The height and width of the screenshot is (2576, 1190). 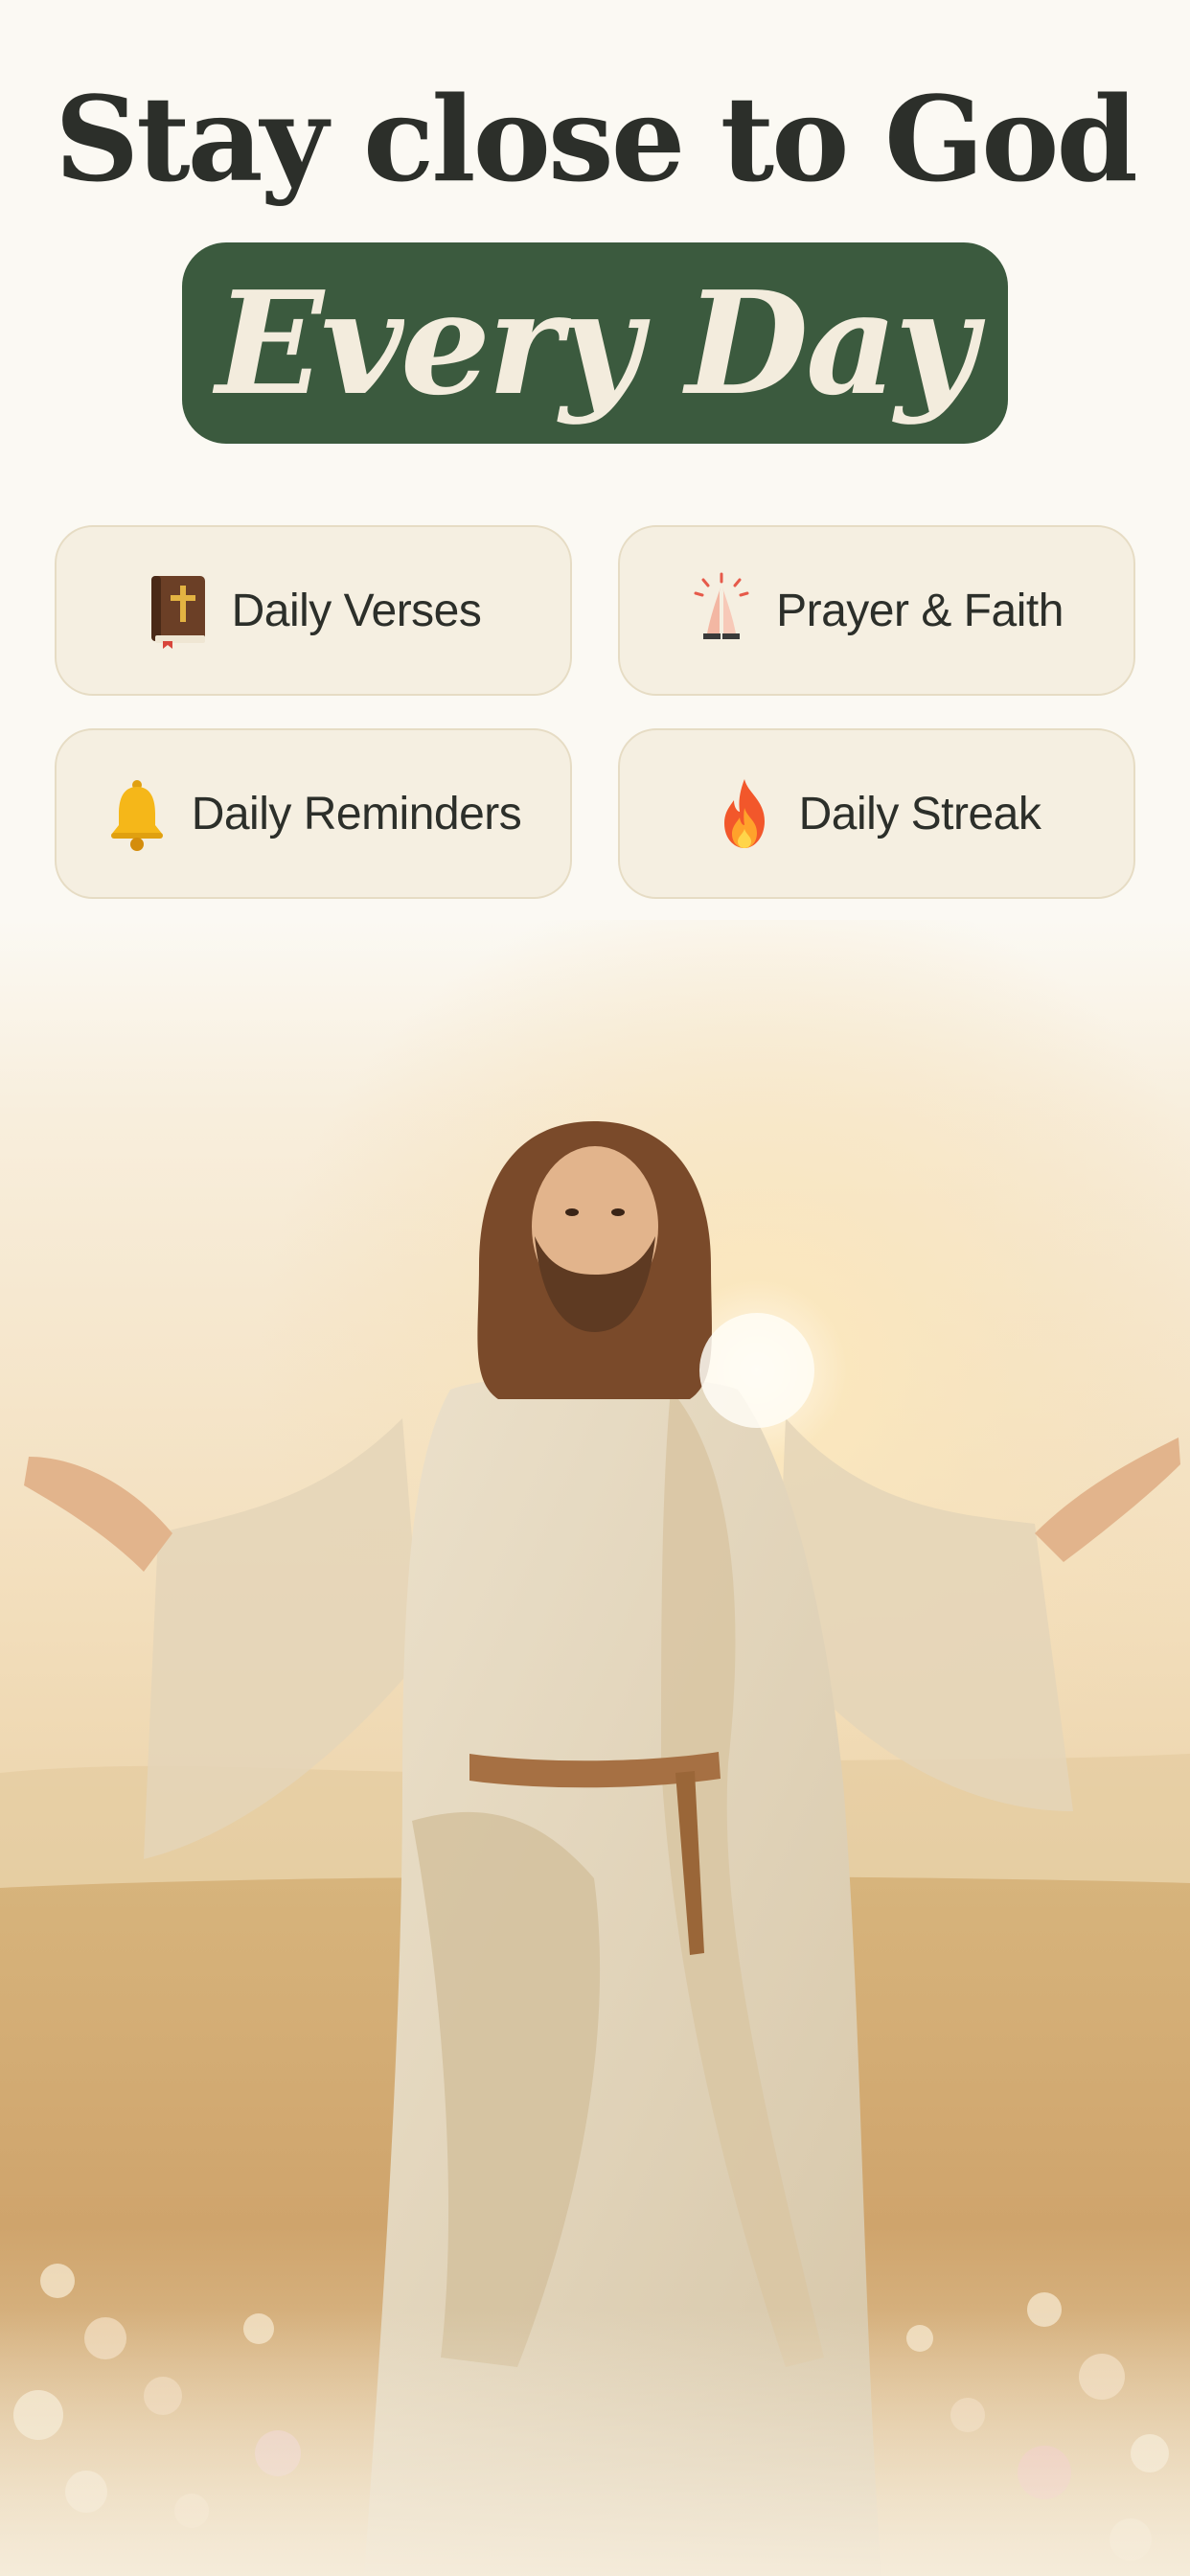 I want to click on praying-hands-icon, so click(x=722, y=605).